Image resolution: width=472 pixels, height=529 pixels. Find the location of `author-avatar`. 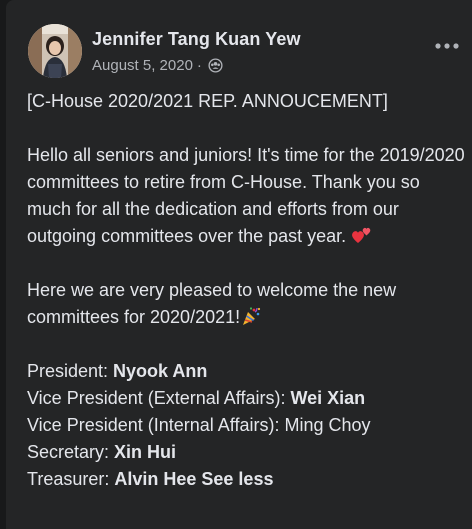

author-avatar is located at coordinates (55, 51).